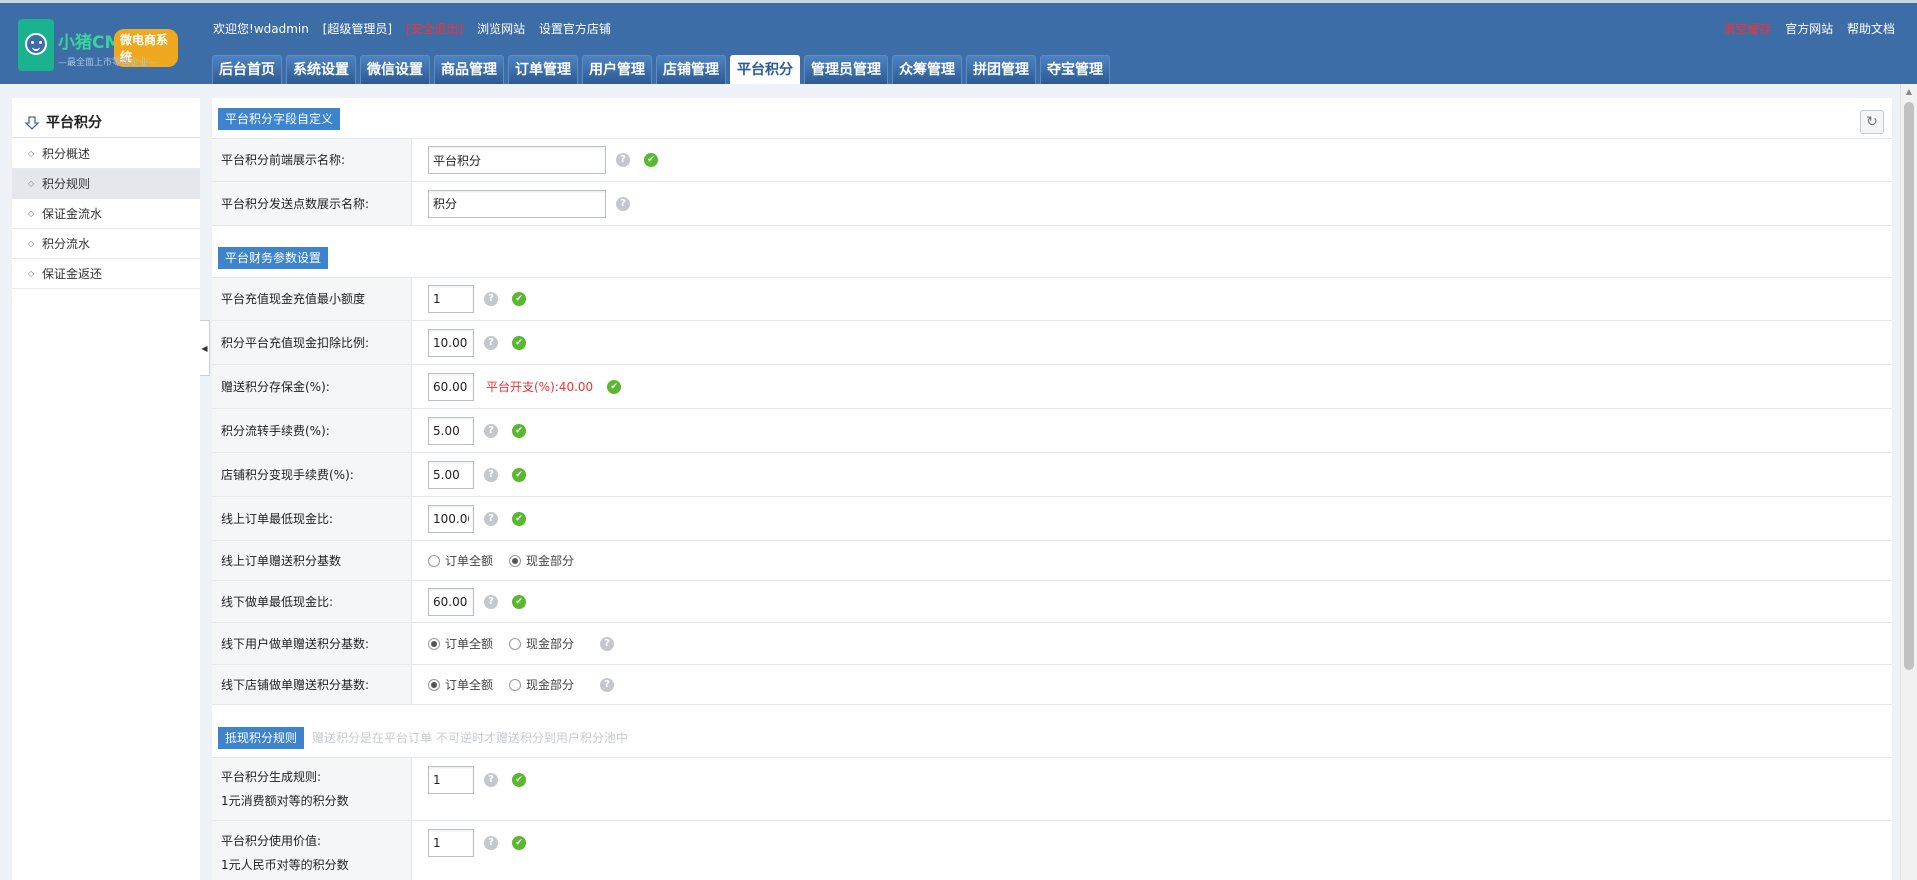 This screenshot has width=1917, height=880. I want to click on scroll-up-arrow-icon: ▲, so click(1909, 92).